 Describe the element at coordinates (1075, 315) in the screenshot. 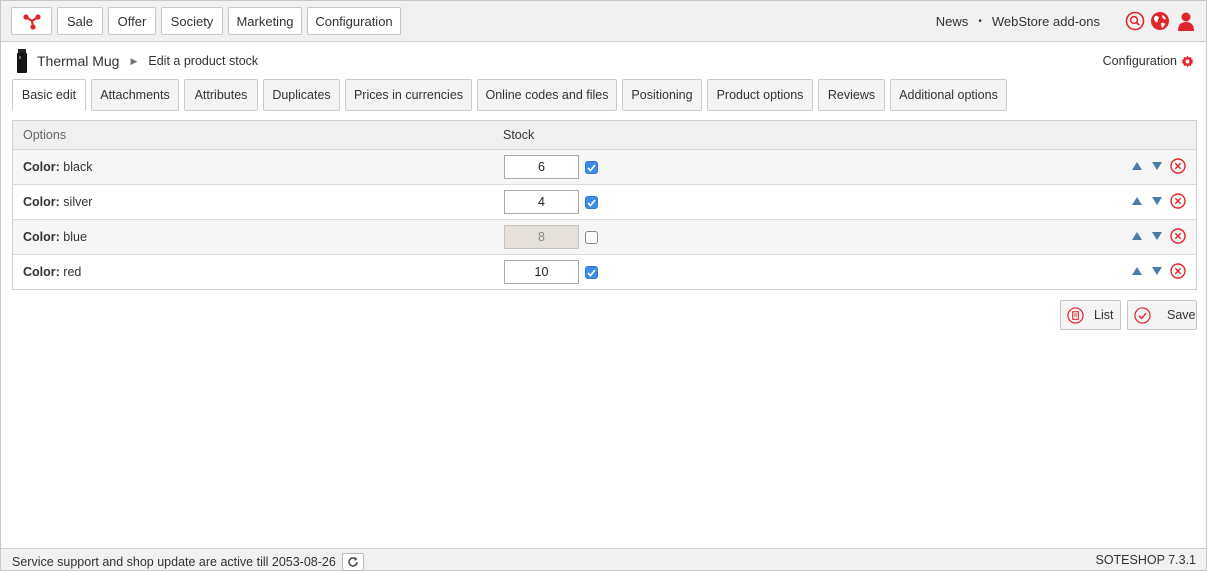

I see `list-icon` at that location.